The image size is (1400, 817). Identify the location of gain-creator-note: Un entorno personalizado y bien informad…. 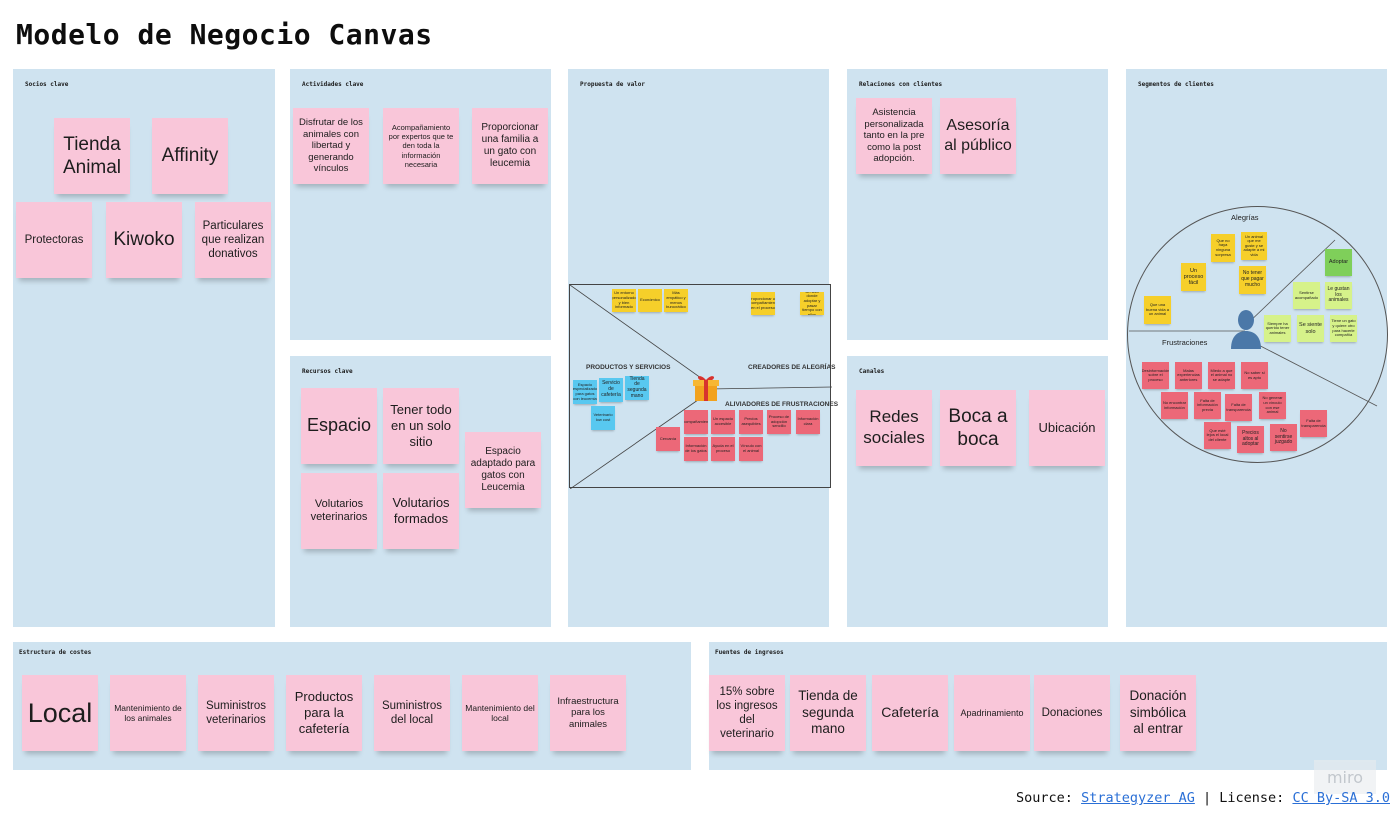
(624, 300).